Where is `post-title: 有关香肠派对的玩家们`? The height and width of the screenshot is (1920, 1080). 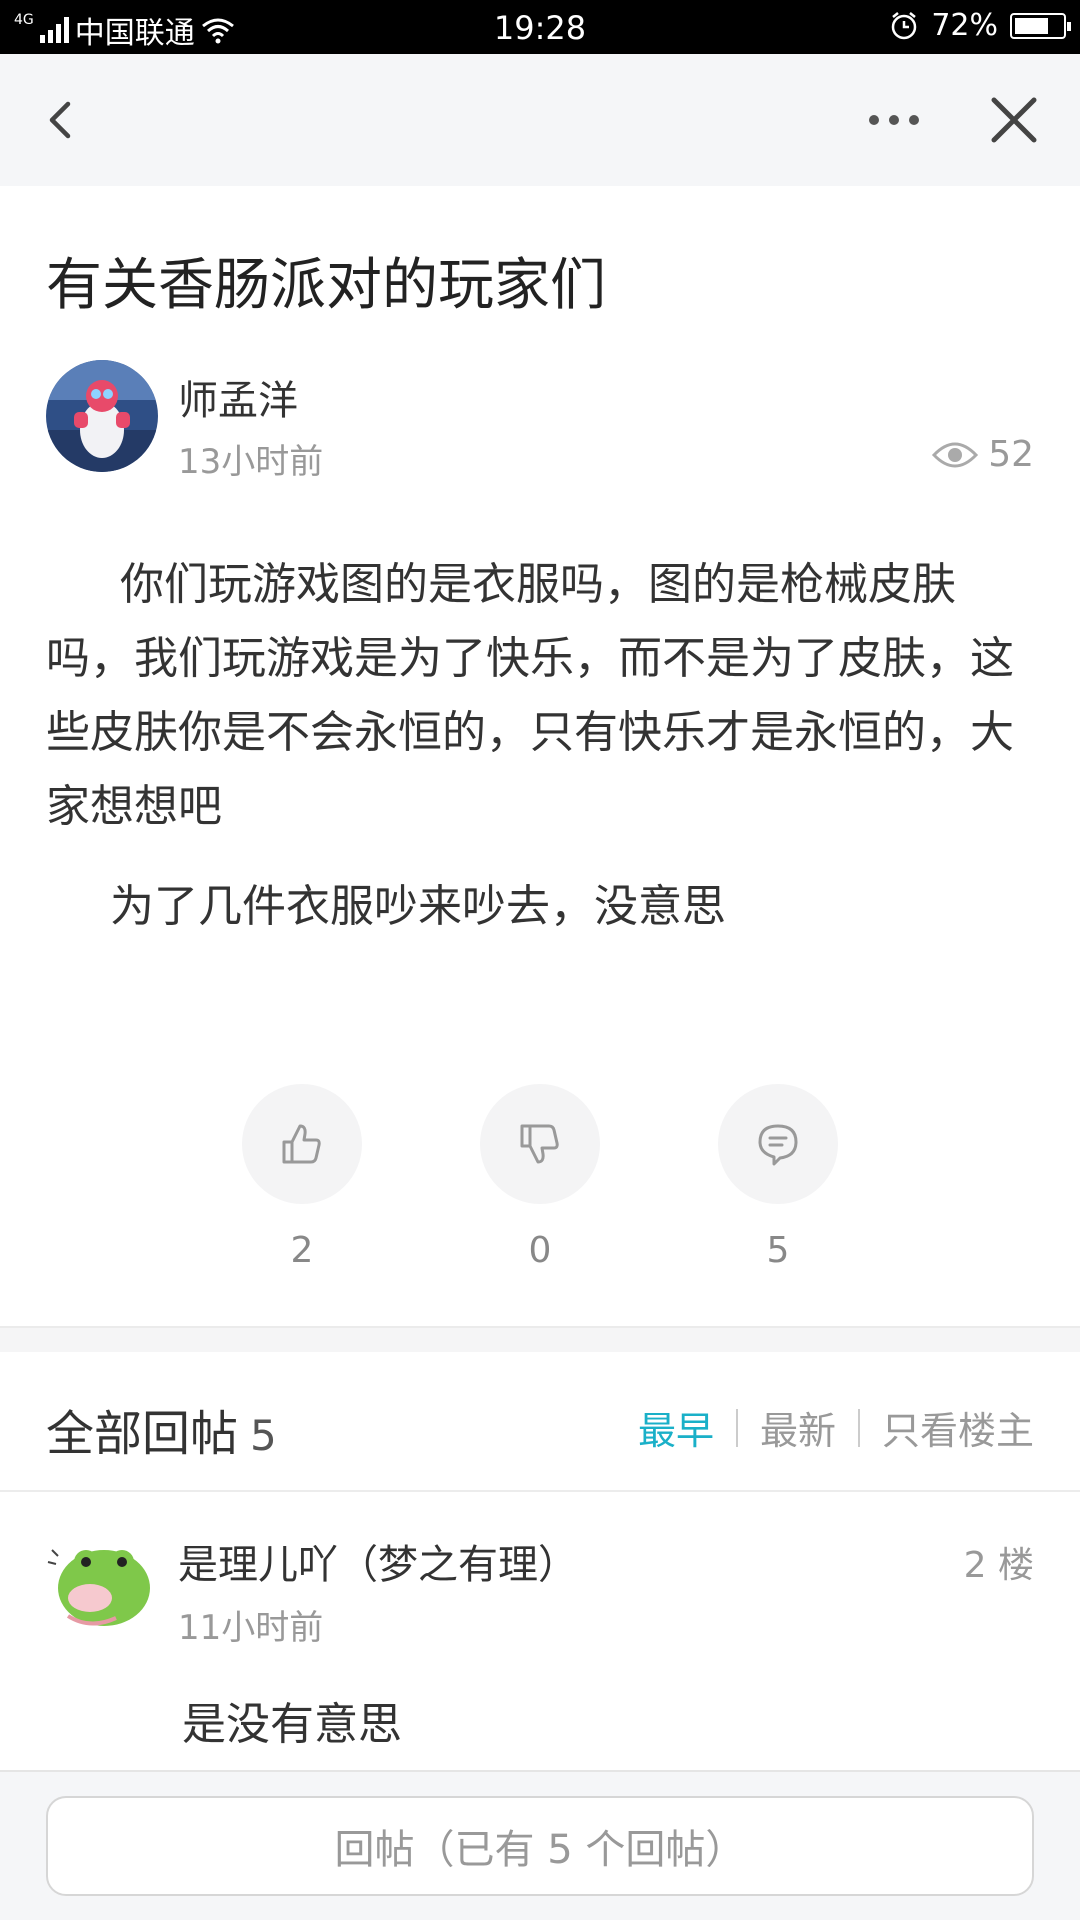 post-title: 有关香肠派对的玩家们 is located at coordinates (326, 285).